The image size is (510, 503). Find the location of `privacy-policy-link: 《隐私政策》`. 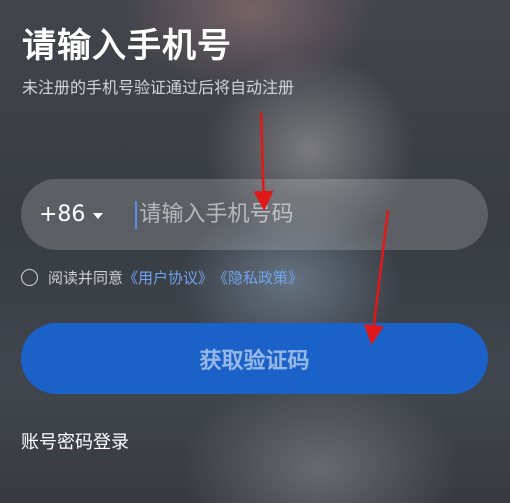

privacy-policy-link: 《隐私政策》 is located at coordinates (258, 277).